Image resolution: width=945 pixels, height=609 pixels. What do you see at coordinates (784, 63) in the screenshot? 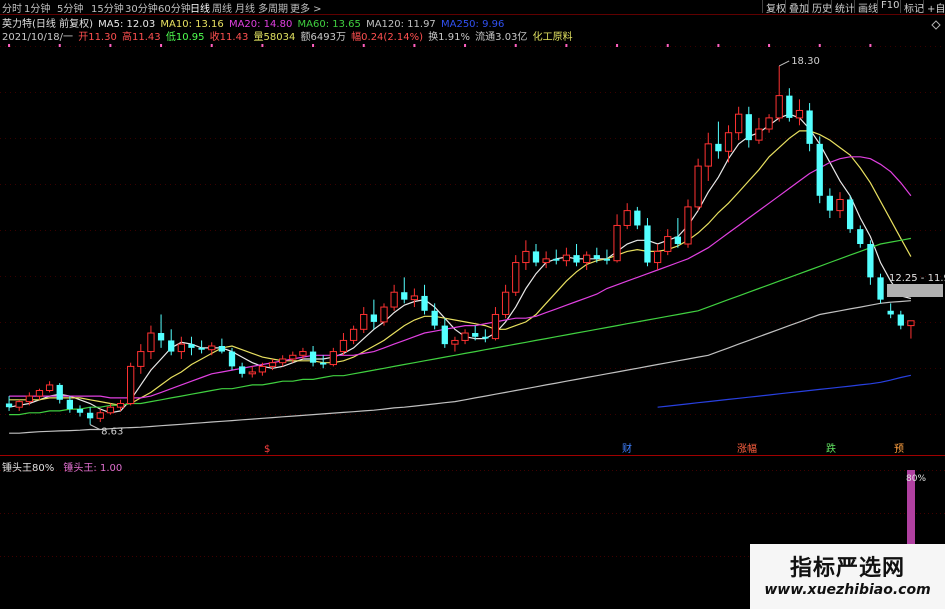
I see `high-pointer` at bounding box center [784, 63].